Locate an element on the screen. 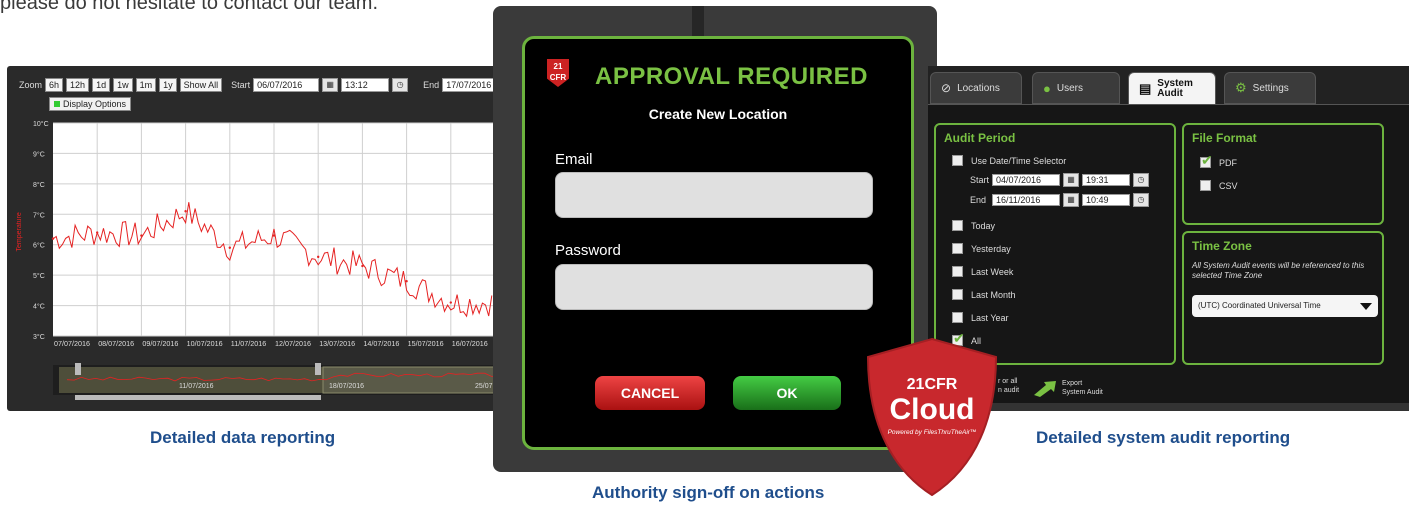  tab-locations: ⊘ Locations is located at coordinates (976, 88).